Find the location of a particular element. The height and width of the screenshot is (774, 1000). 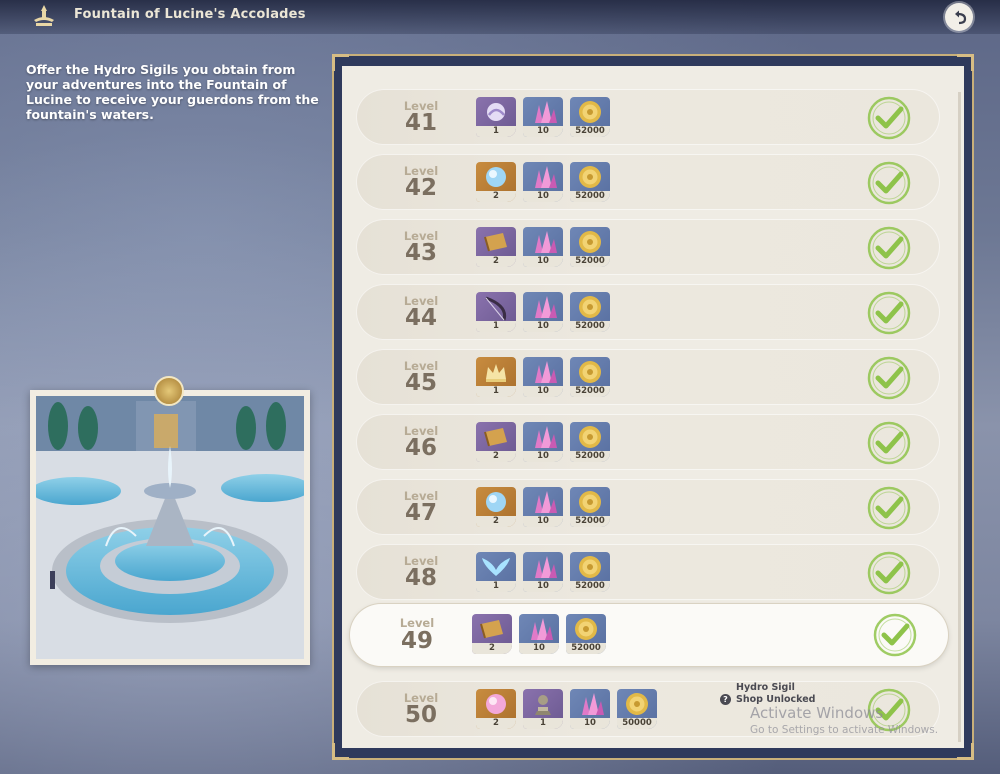

top-bar: Fountain of Lucine's Accolades is located at coordinates (500, 17).